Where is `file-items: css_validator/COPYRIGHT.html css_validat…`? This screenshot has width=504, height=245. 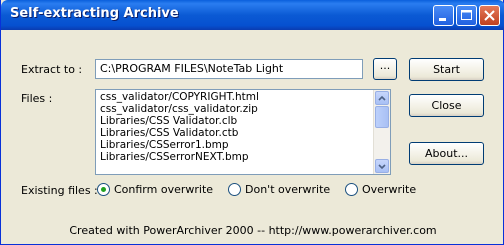
file-items: css_validator/COPYRIGHT.html css_validat… is located at coordinates (179, 127).